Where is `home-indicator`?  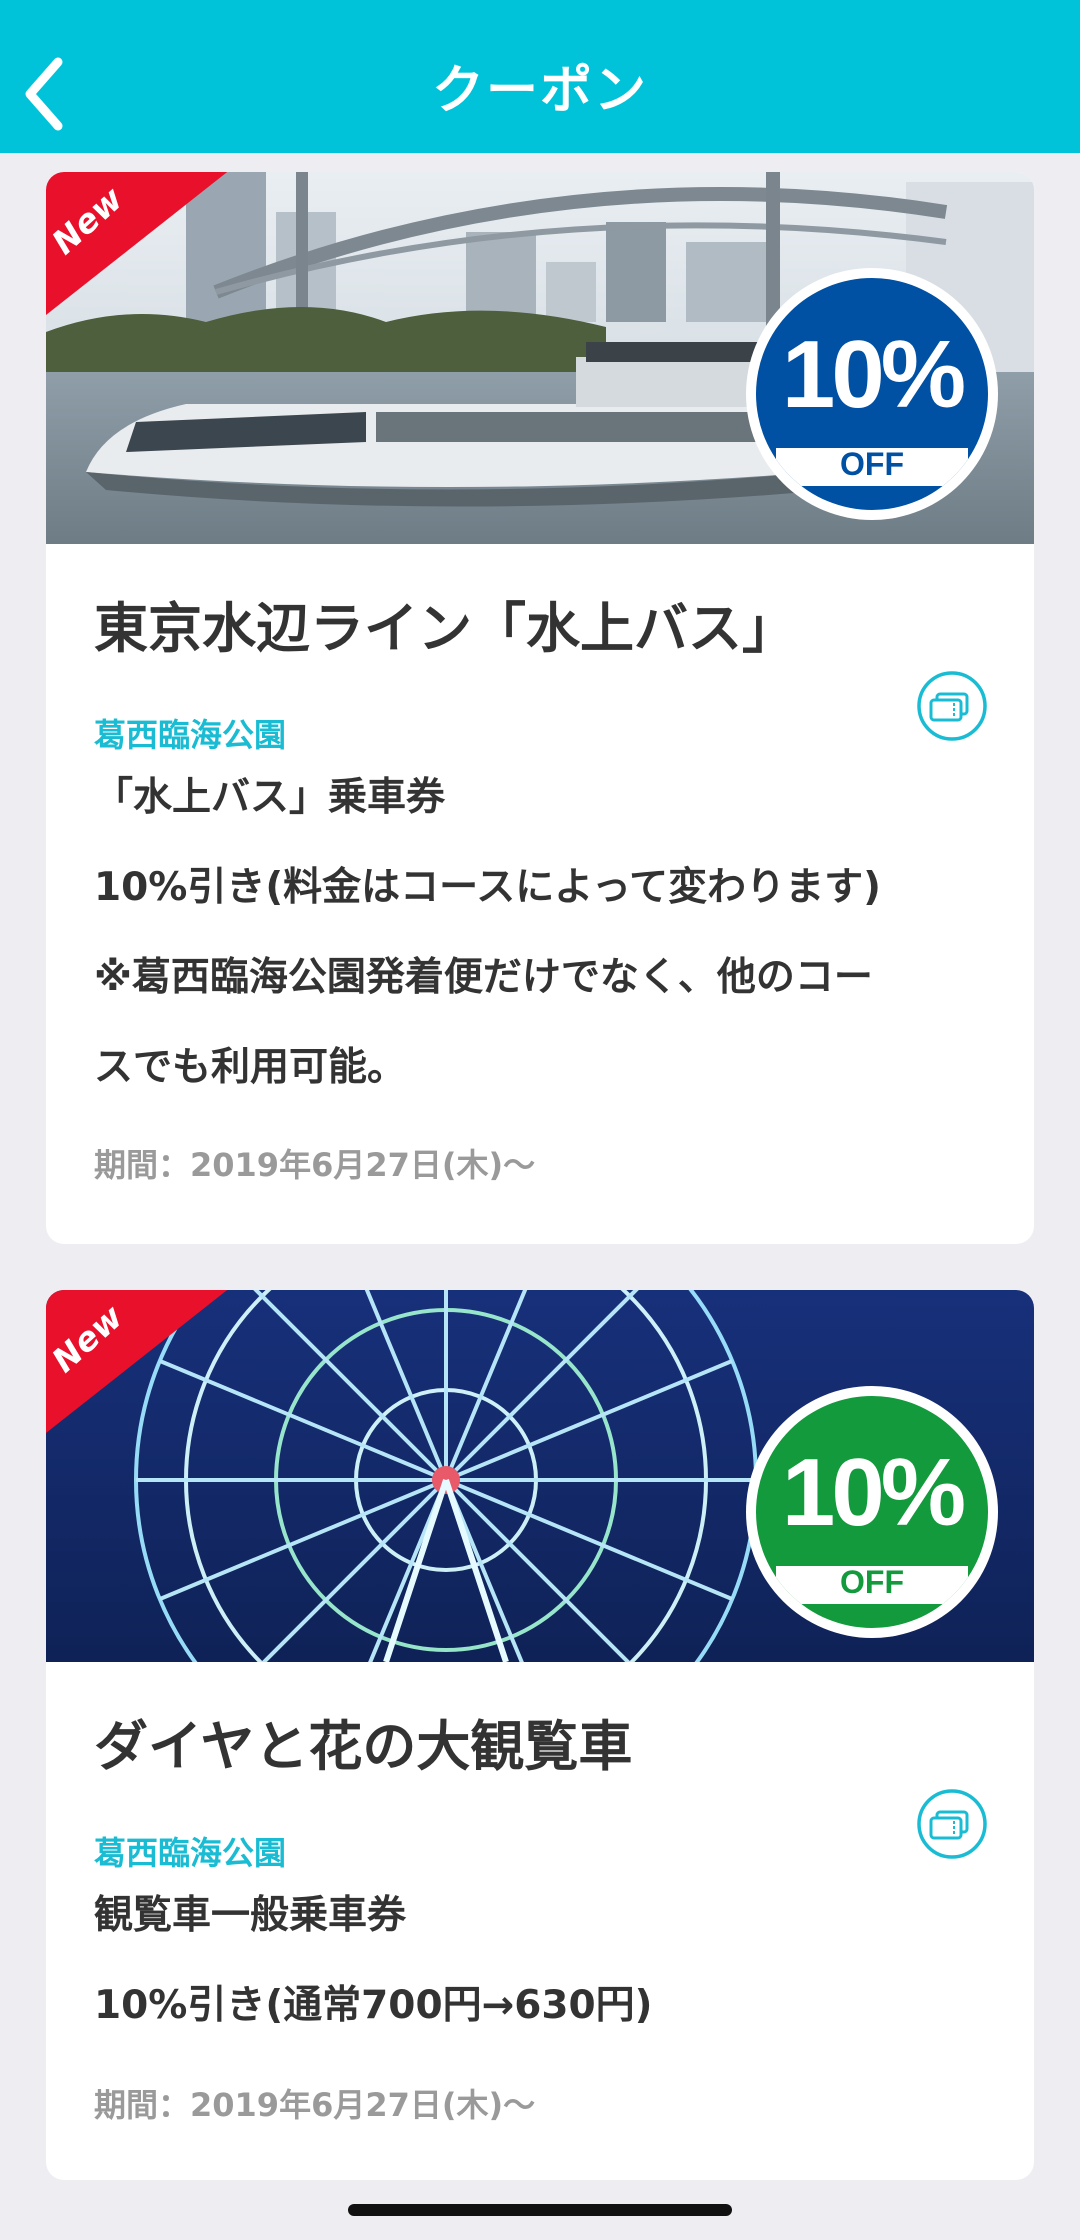 home-indicator is located at coordinates (540, 2210).